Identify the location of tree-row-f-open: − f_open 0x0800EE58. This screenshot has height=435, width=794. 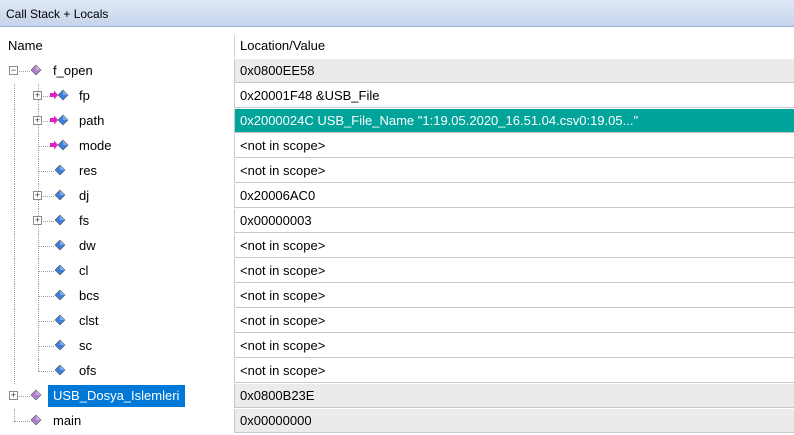
(397, 71).